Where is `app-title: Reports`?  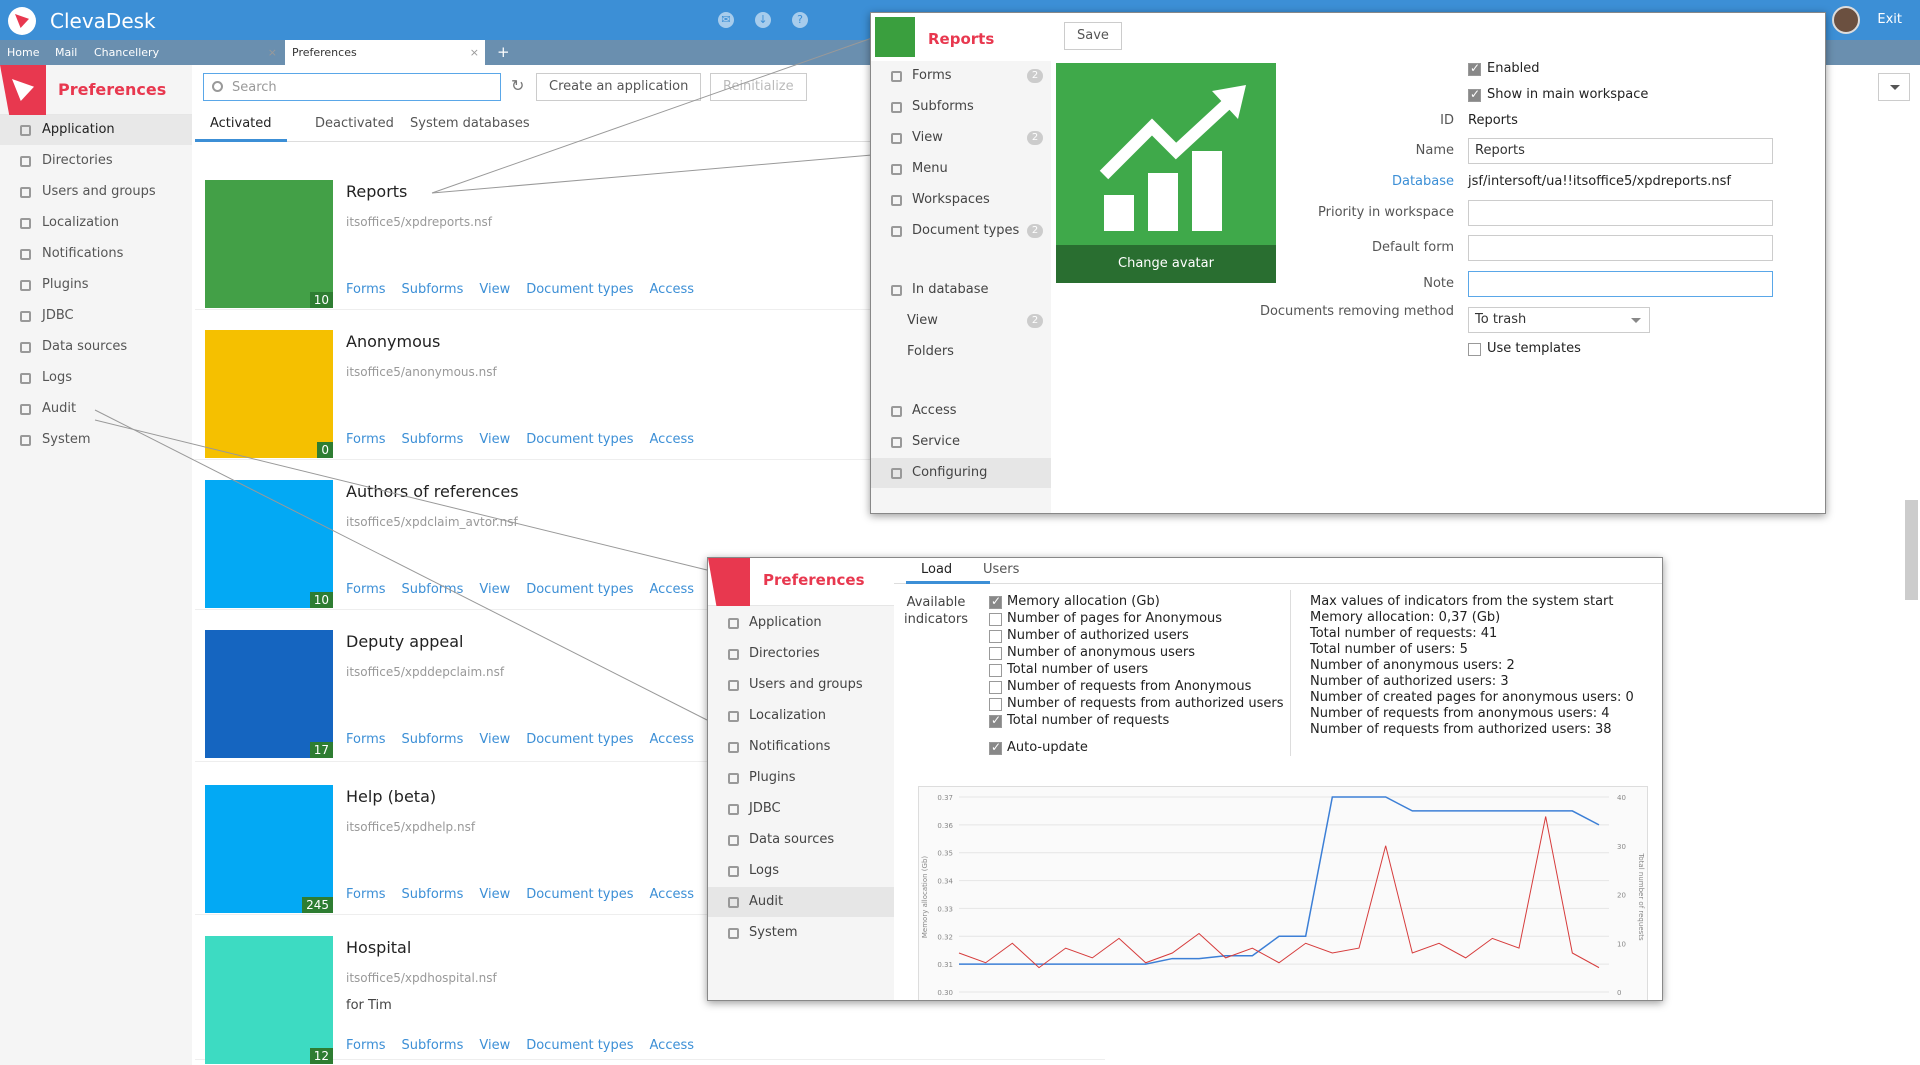 app-title: Reports is located at coordinates (376, 191).